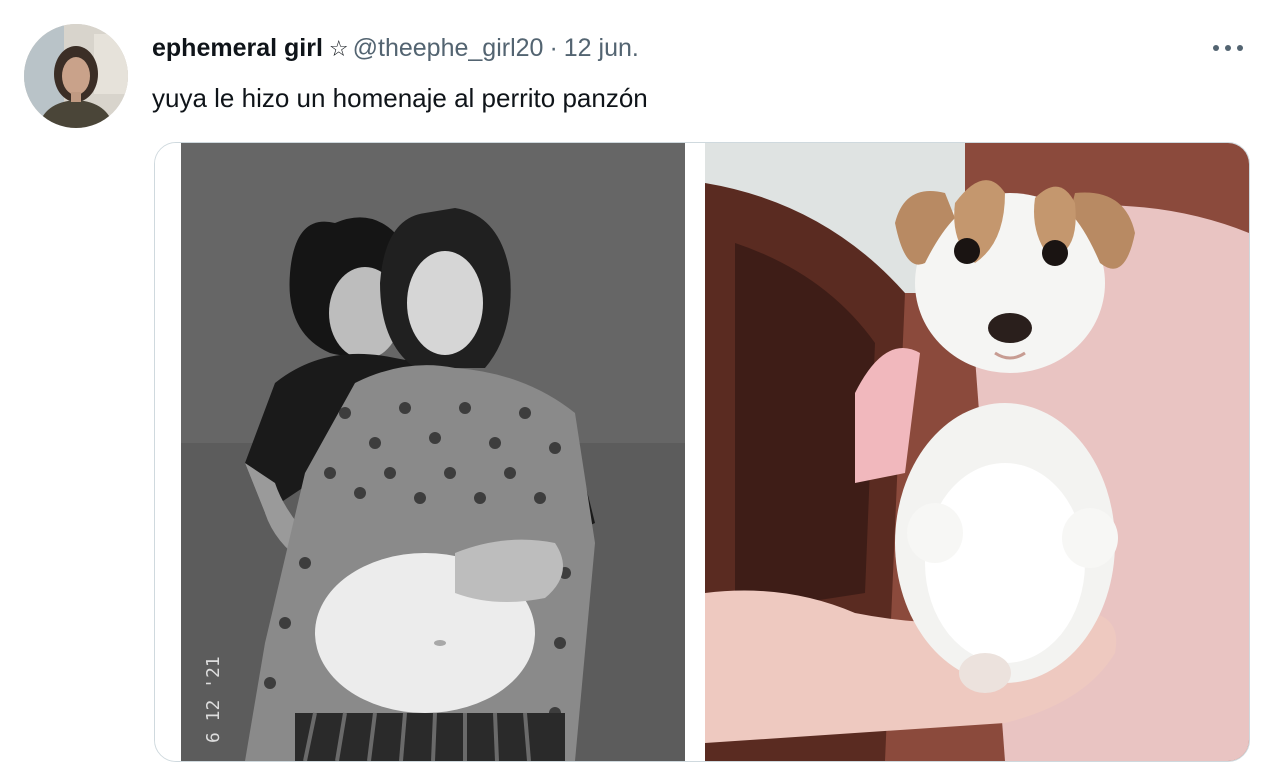 This screenshot has height=780, width=1280. I want to click on avatar-image, so click(76, 76).